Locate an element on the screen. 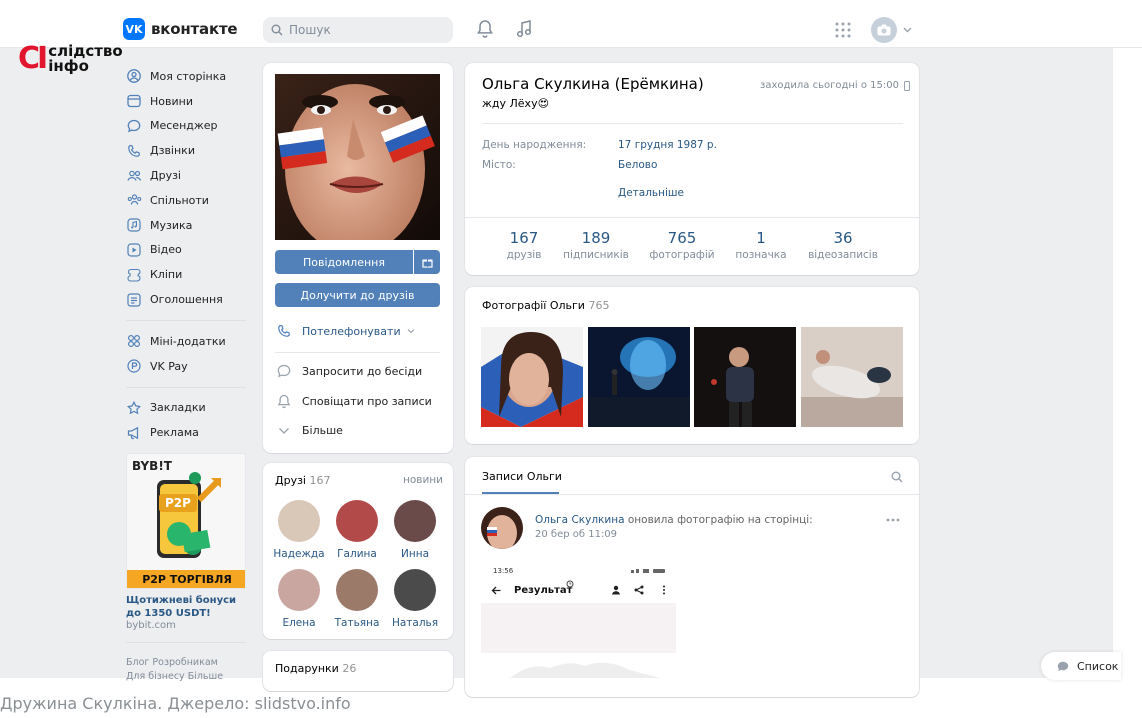 This screenshot has width=1142, height=718. friend-item: Инна is located at coordinates (415, 530).